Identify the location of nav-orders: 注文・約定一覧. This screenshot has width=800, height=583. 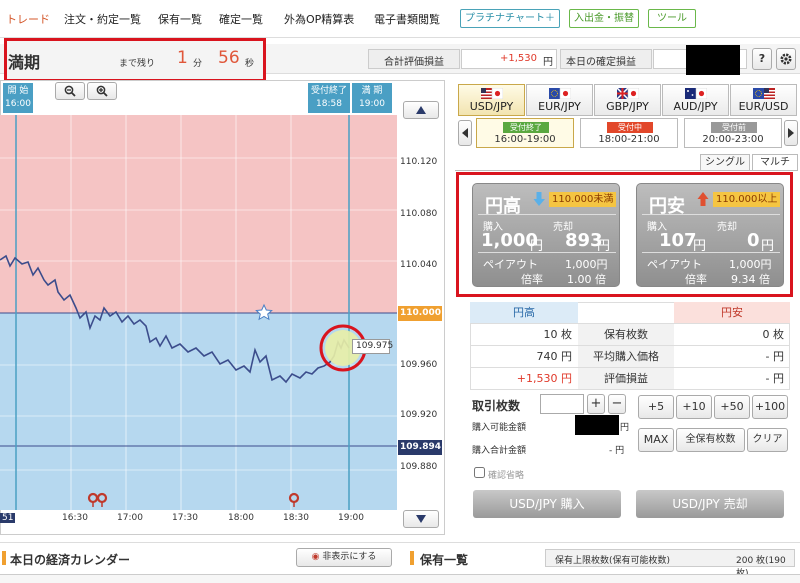
(102, 19).